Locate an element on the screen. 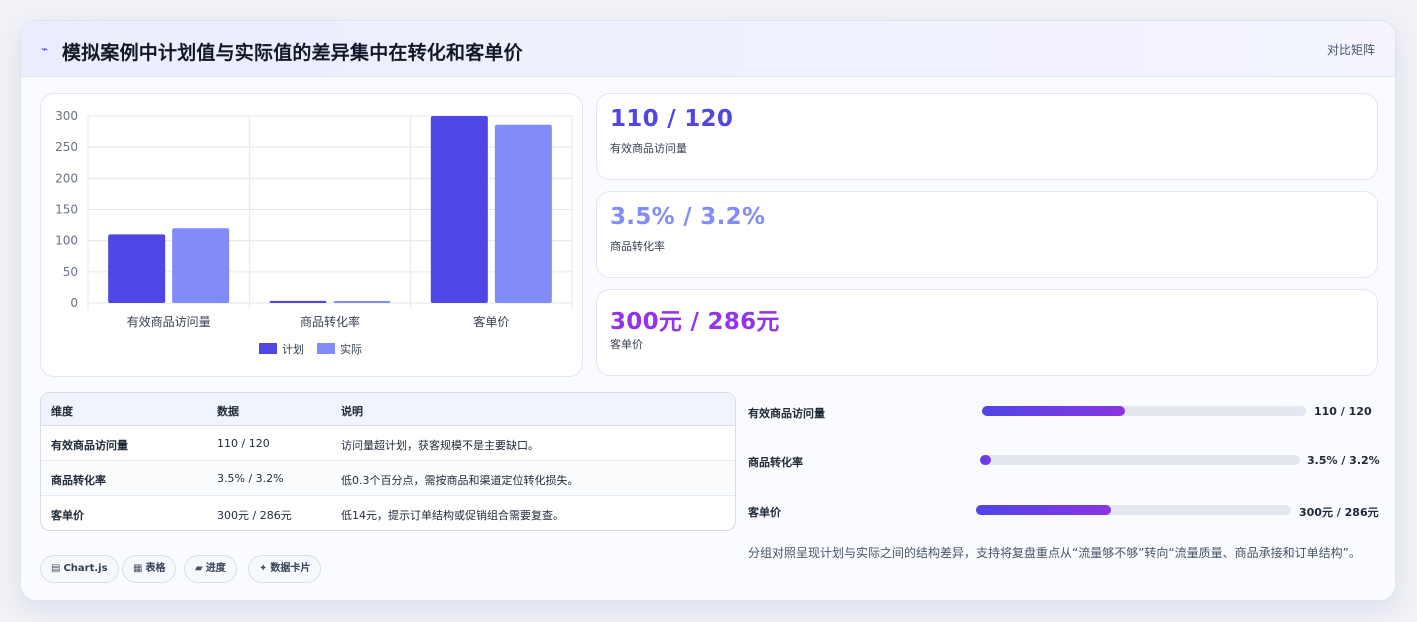 This screenshot has height=622, width=1417. table-cell: 低0.3个百分点，需按商品和渠道定位转化损失。 is located at coordinates (460, 480).